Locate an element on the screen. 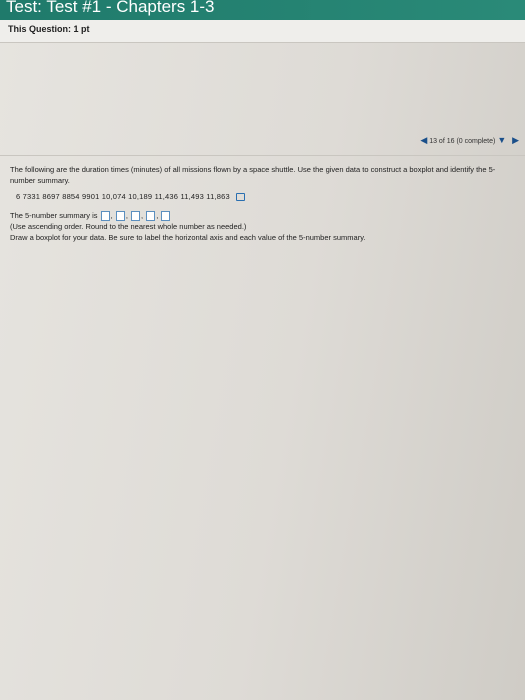 Image resolution: width=525 pixels, height=700 pixels. question-progress-text: 13 of 16 (0 complete) is located at coordinates (462, 141).